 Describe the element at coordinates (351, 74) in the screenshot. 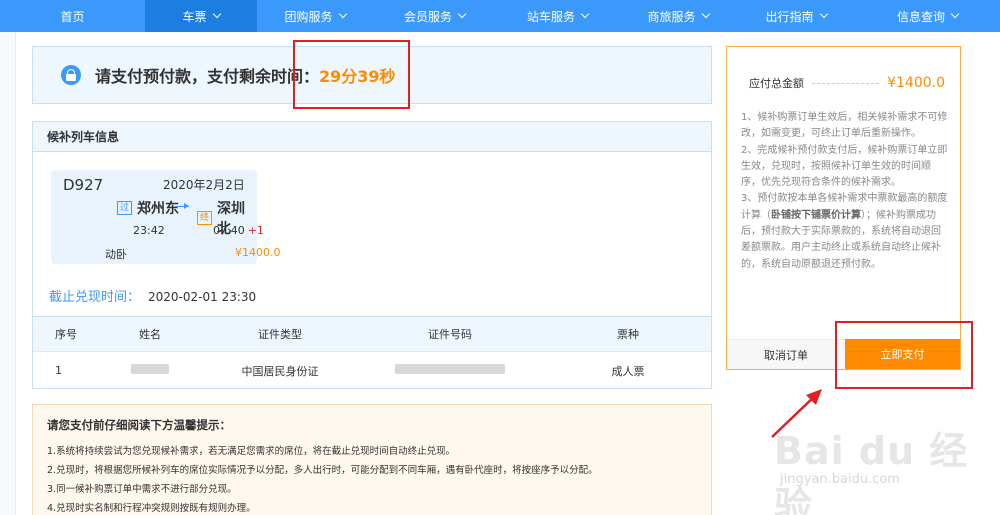

I see `annotation-box-timer` at that location.